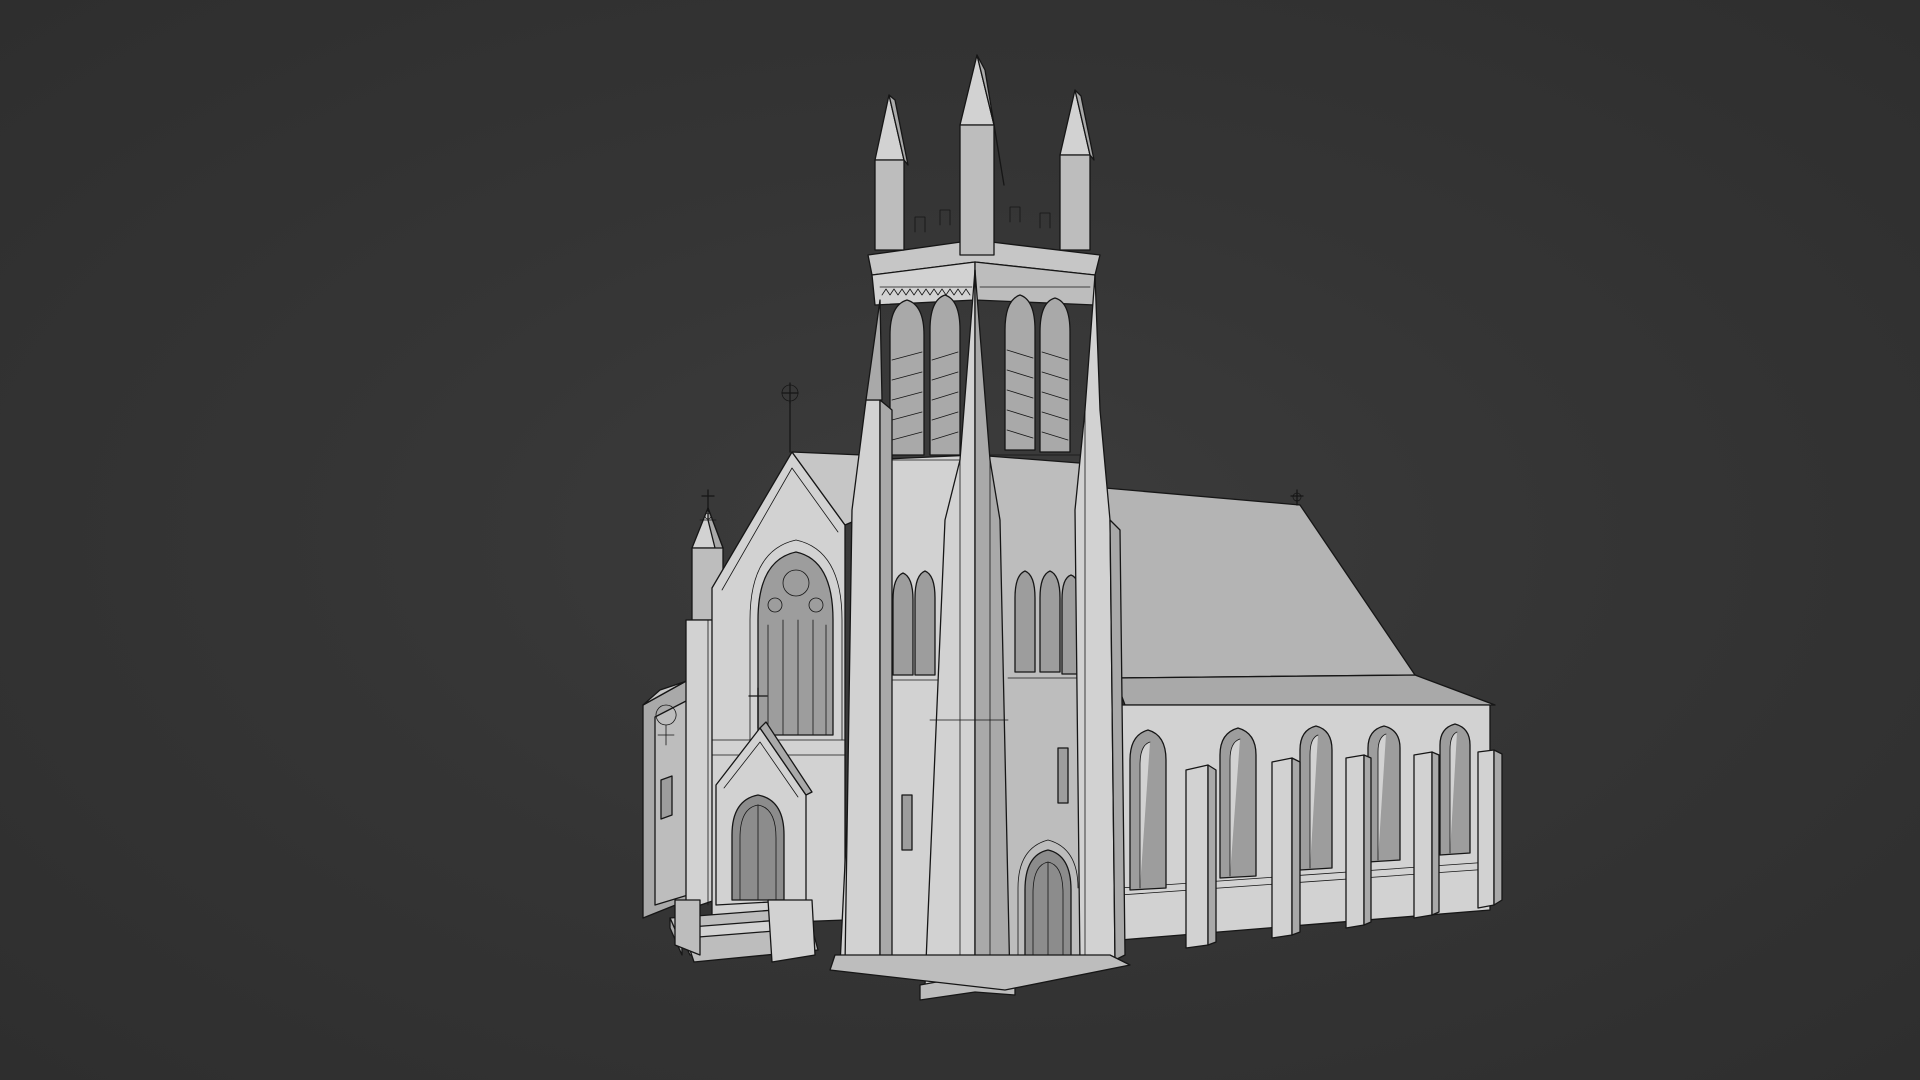 The height and width of the screenshot is (1080, 1920). I want to click on bell-tower, so click(980, 527).